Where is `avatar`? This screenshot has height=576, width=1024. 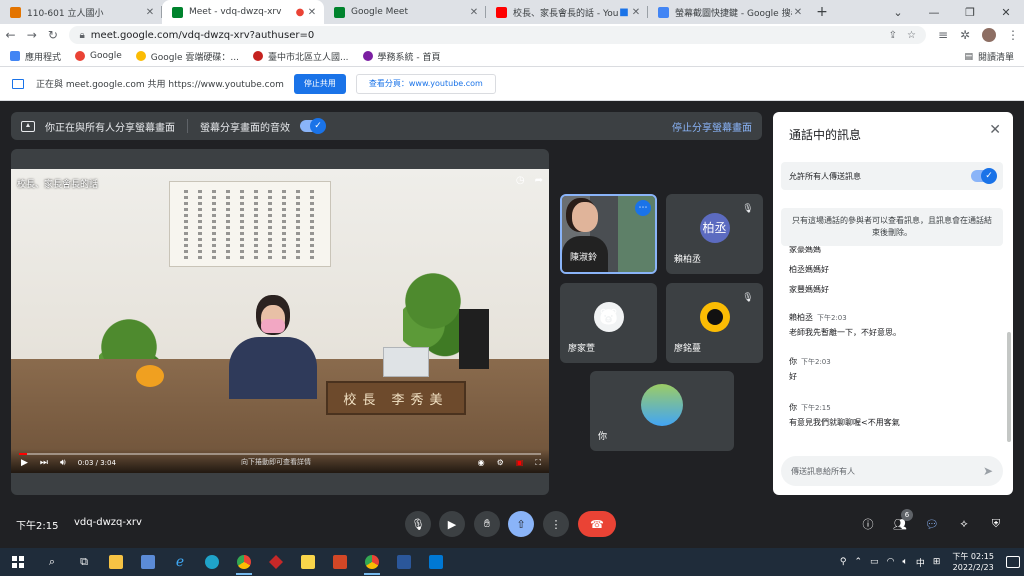
avatar is located at coordinates (714, 316).